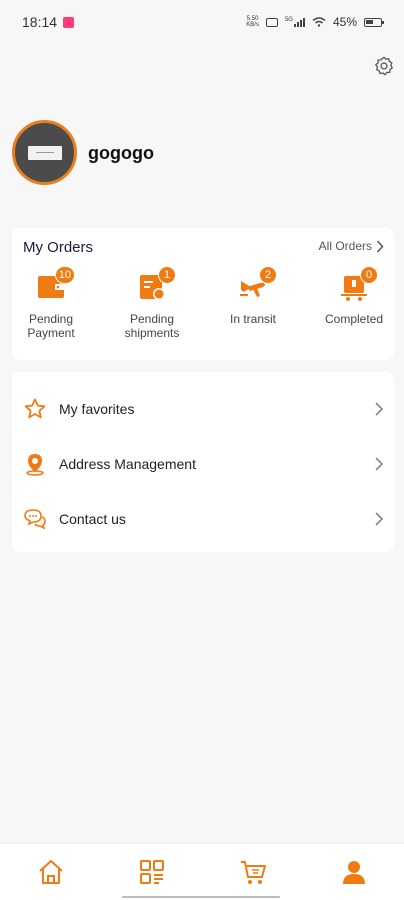 The image size is (404, 900). Describe the element at coordinates (40, 22) in the screenshot. I see `status-time: 18:14` at that location.